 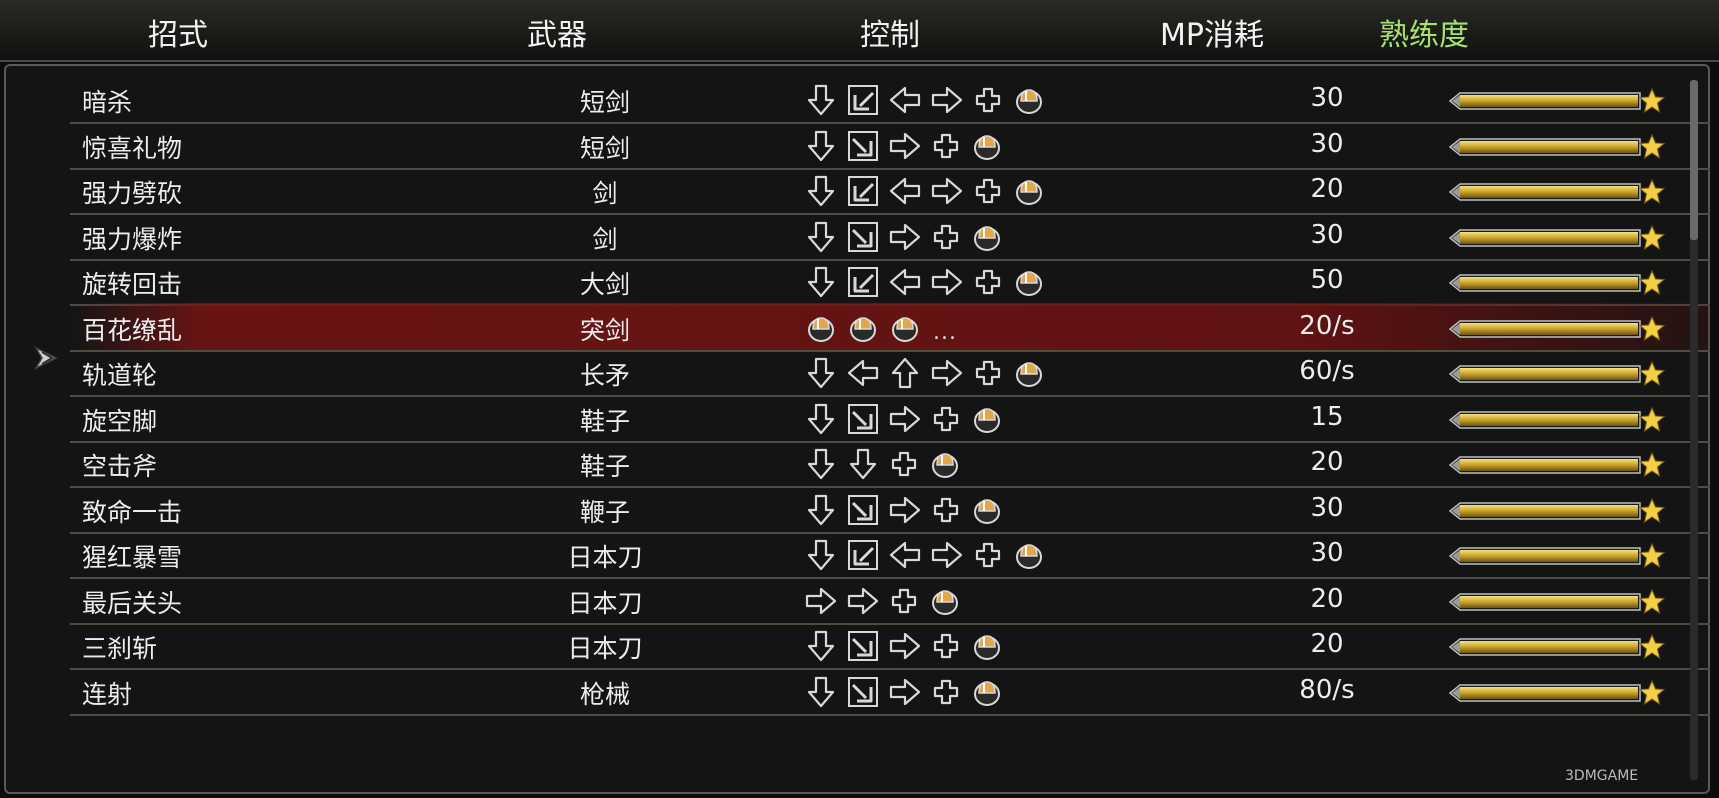 I want to click on skill-row: 暗杀 短剑 30, so click(x=890, y=99).